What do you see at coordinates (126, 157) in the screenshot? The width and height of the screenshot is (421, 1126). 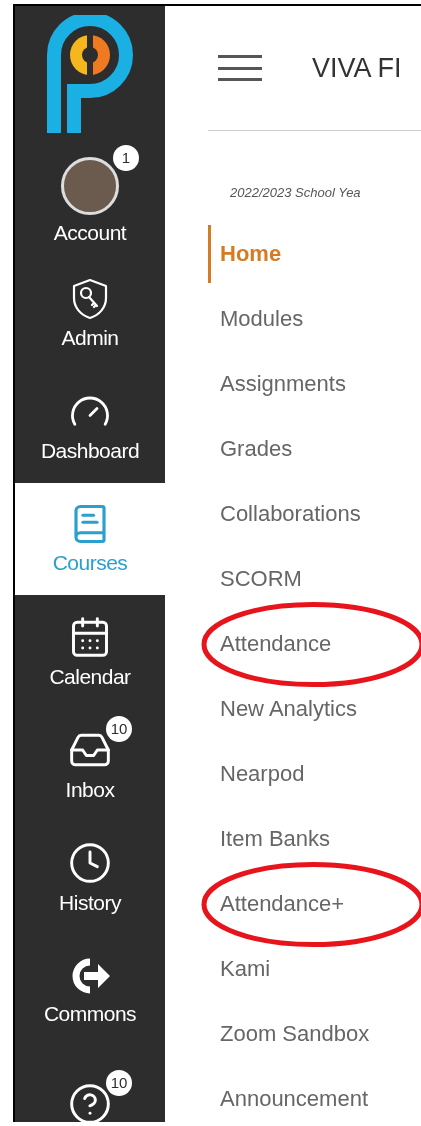 I see `count-badge: 1` at bounding box center [126, 157].